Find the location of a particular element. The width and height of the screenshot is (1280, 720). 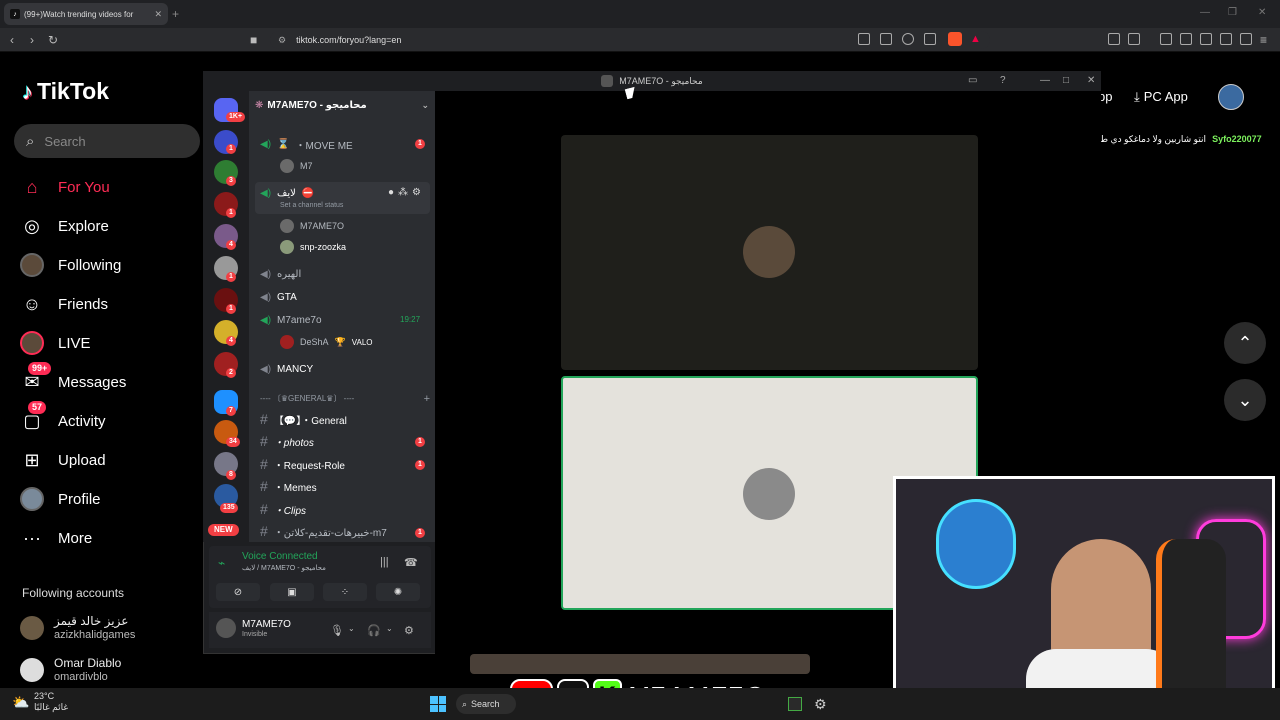

nav-profile: Profile is located at coordinates (60, 499).